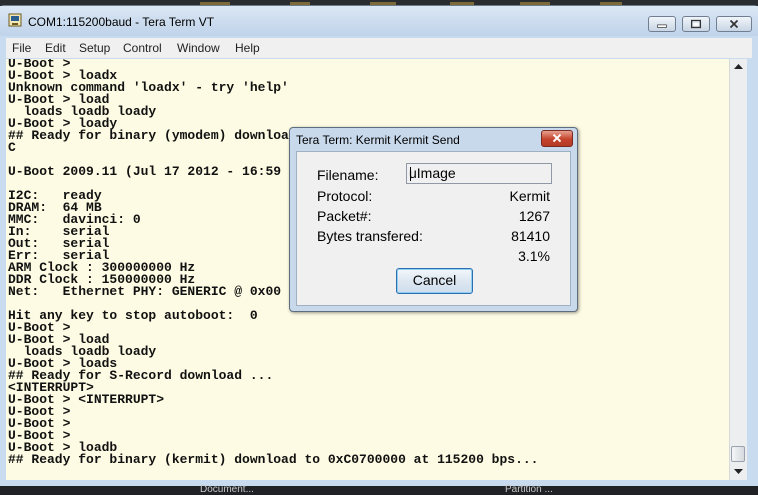 The width and height of the screenshot is (758, 495). Describe the element at coordinates (86, 399) in the screenshot. I see `terminal-line: U-Boot > <INTERRUPT>` at that location.